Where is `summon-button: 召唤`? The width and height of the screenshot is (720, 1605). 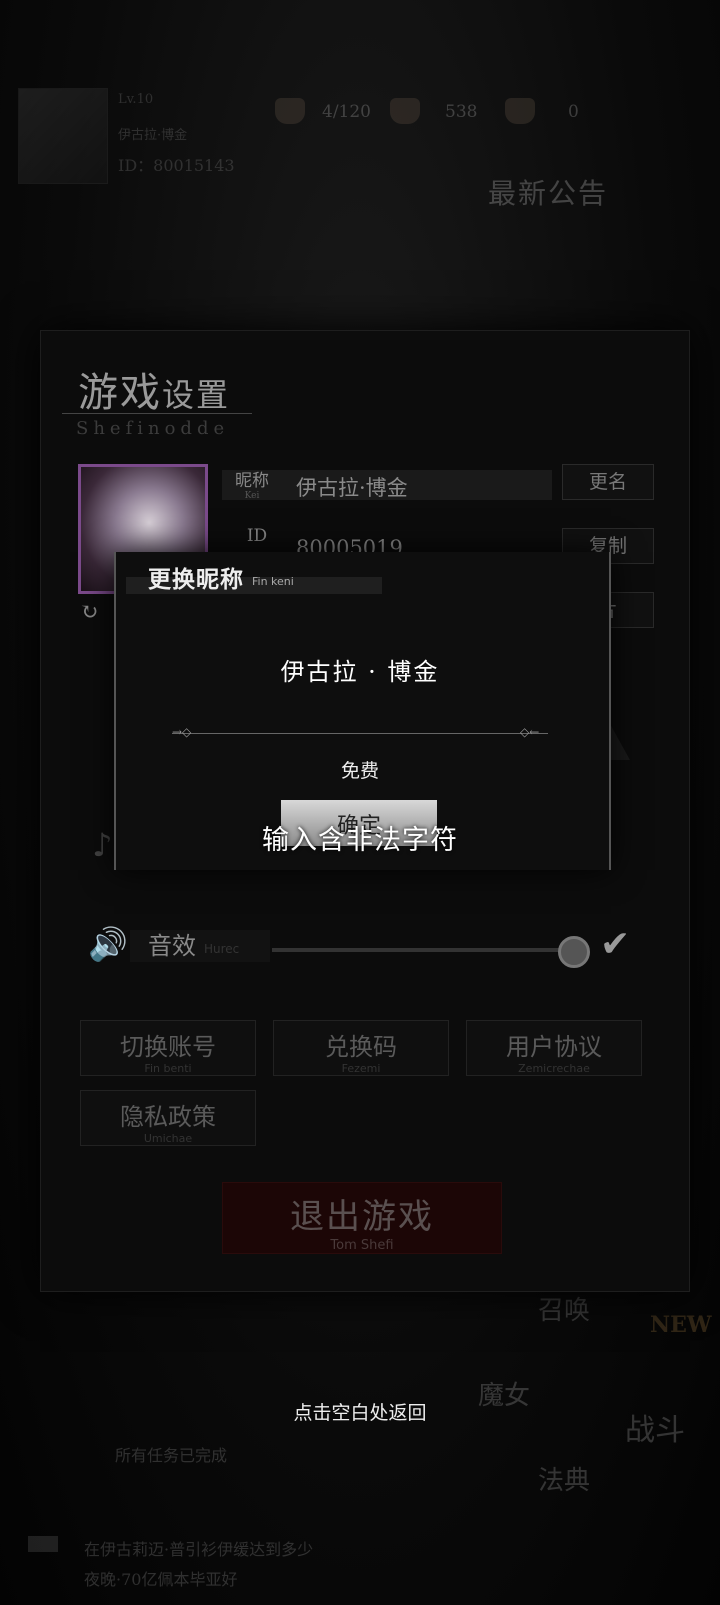
summon-button: 召唤 is located at coordinates (564, 1308).